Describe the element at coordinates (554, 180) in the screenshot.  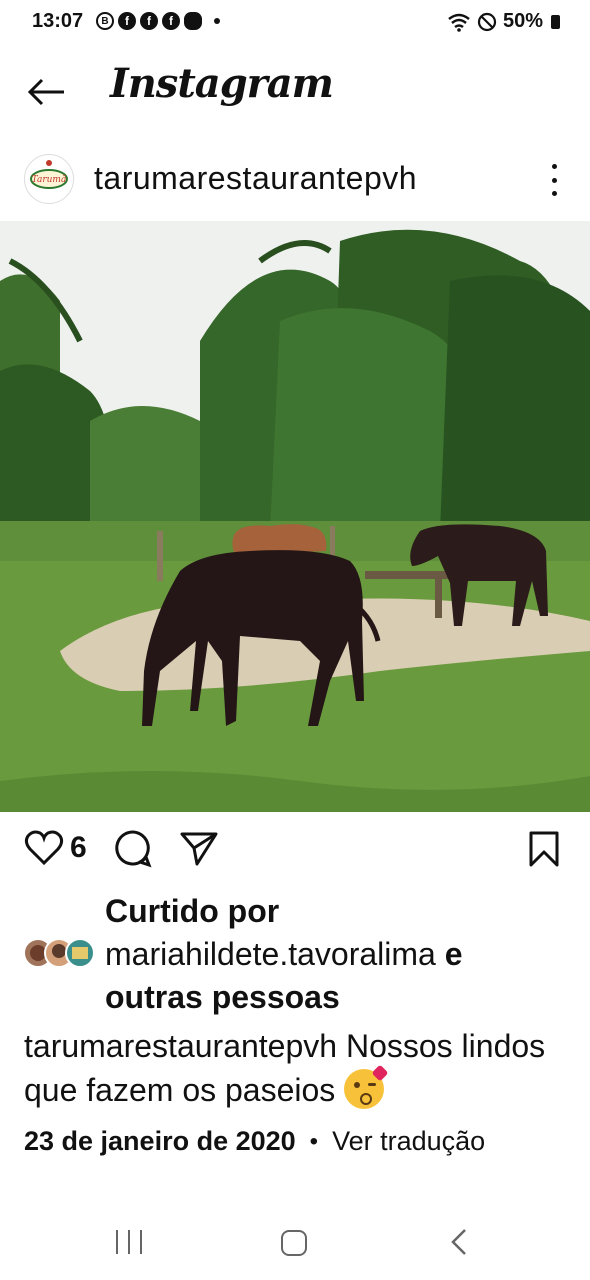
I see `more-options-icon` at that location.